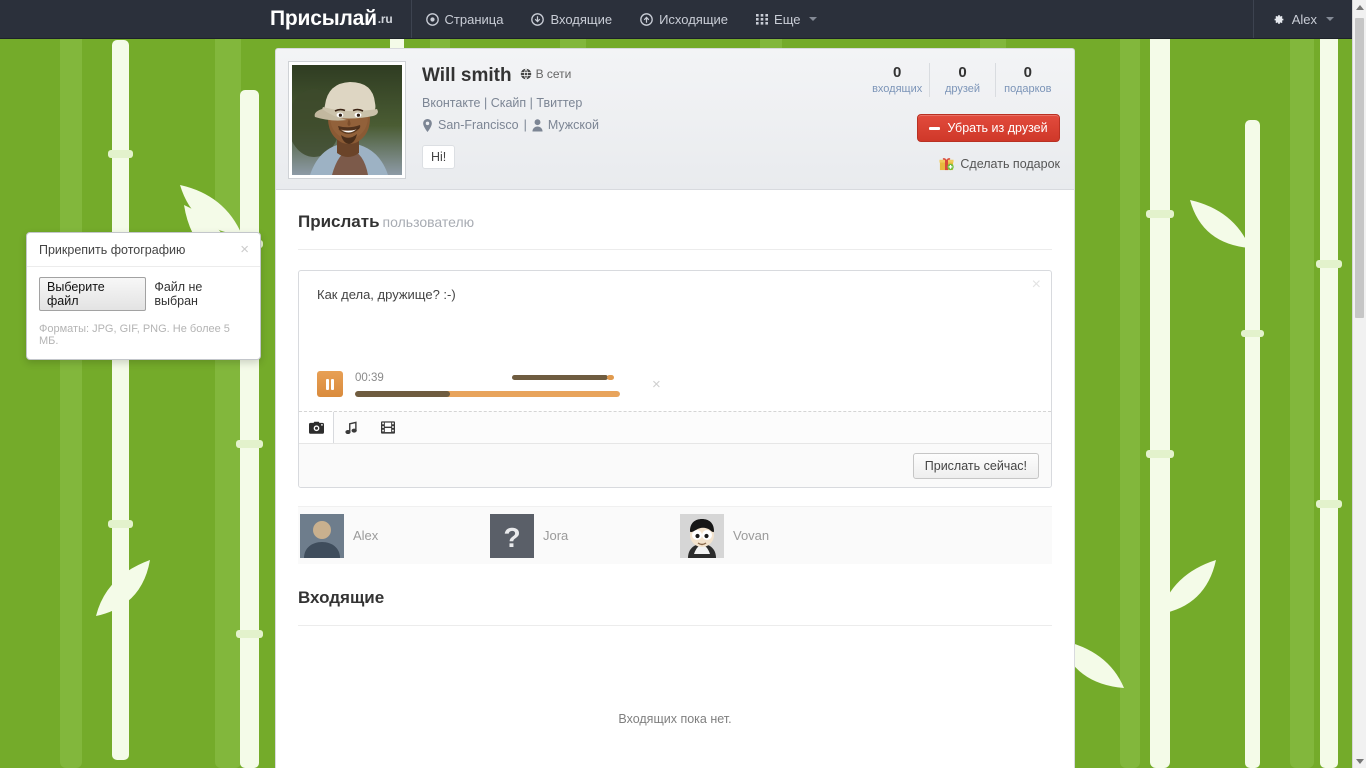 The height and width of the screenshot is (768, 1366). What do you see at coordinates (395, 535) in the screenshot?
I see `friend-item: Alex` at bounding box center [395, 535].